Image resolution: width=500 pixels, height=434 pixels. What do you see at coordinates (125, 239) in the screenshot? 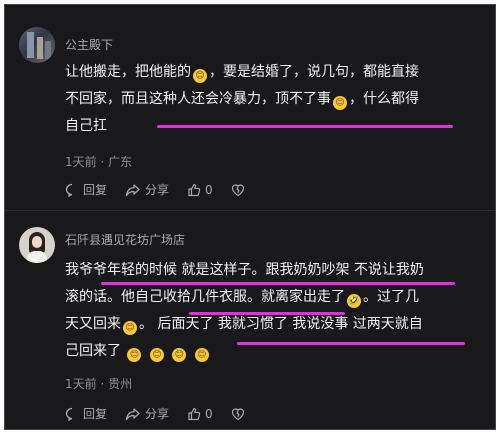
I see `username: 石阡县遇见花坊广场店` at bounding box center [125, 239].